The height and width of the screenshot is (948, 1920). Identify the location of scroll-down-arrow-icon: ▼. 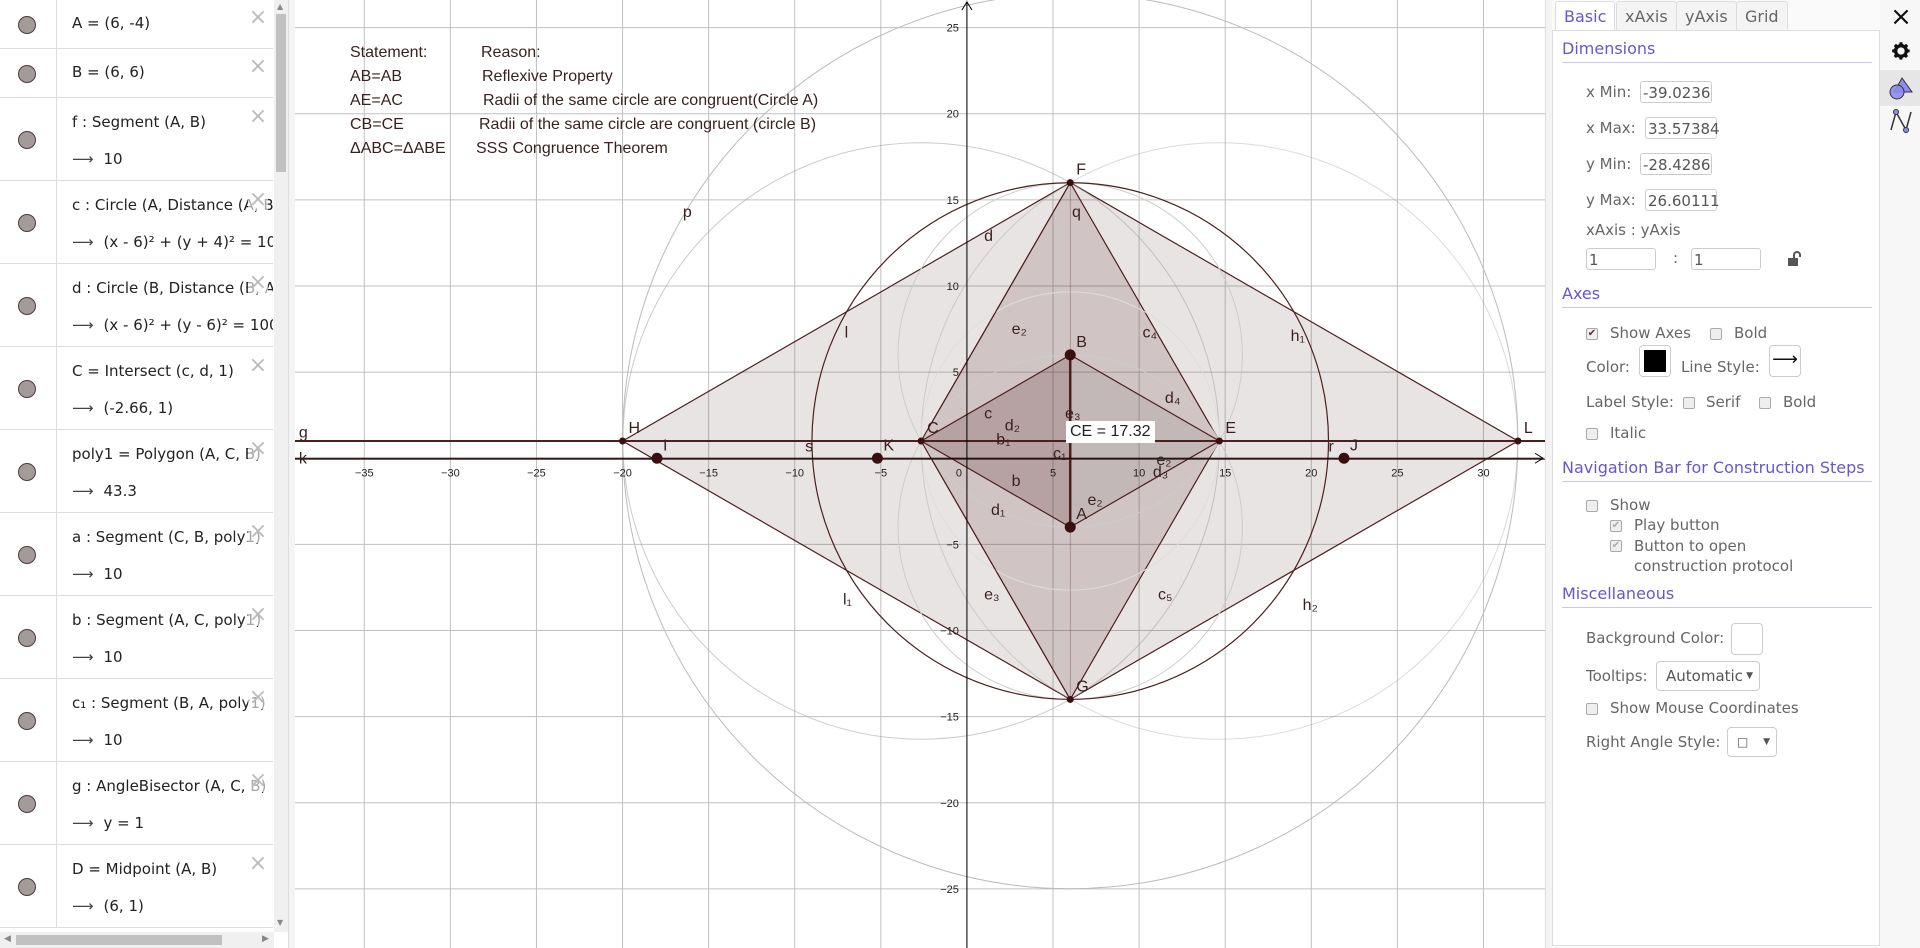
(280, 922).